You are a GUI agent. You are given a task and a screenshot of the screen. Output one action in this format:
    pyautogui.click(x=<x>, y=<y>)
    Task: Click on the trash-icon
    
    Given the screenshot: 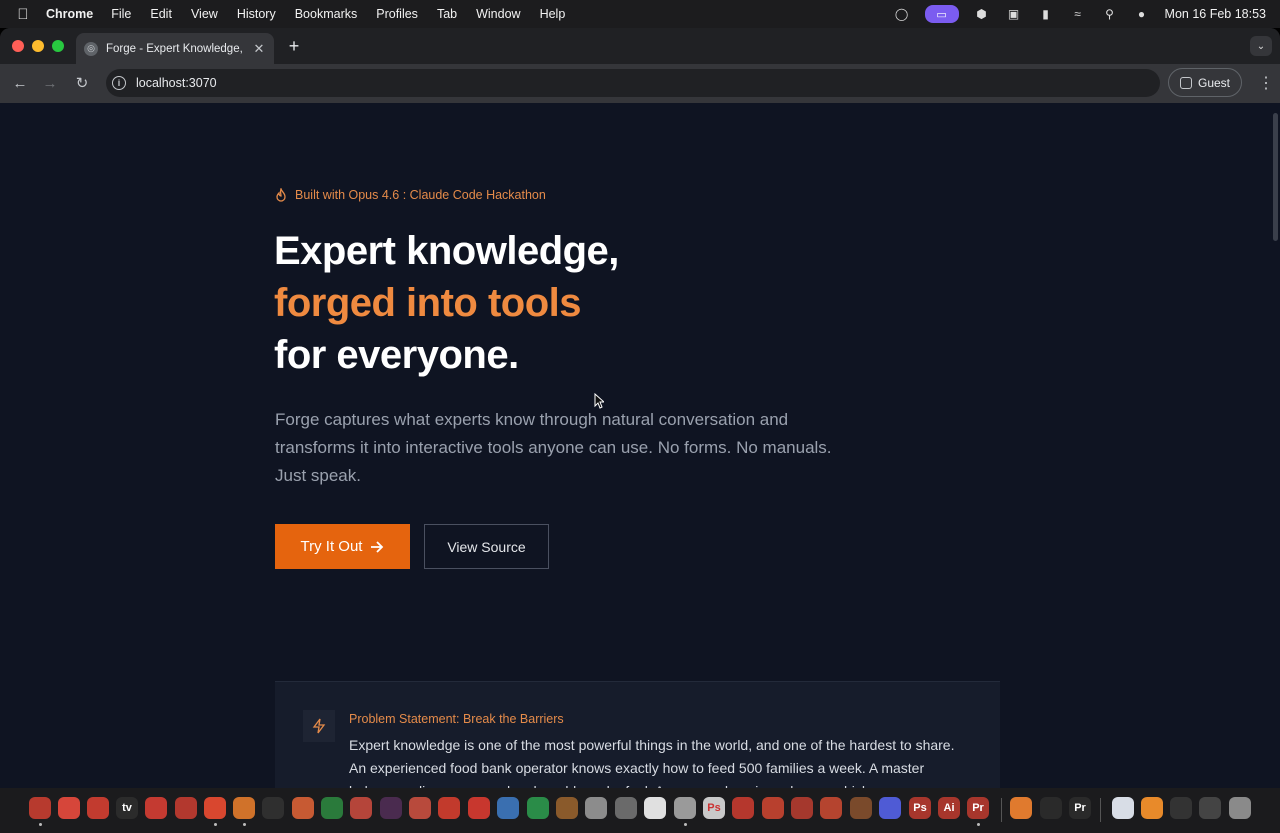 What is the action you would take?
    pyautogui.click(x=1240, y=808)
    